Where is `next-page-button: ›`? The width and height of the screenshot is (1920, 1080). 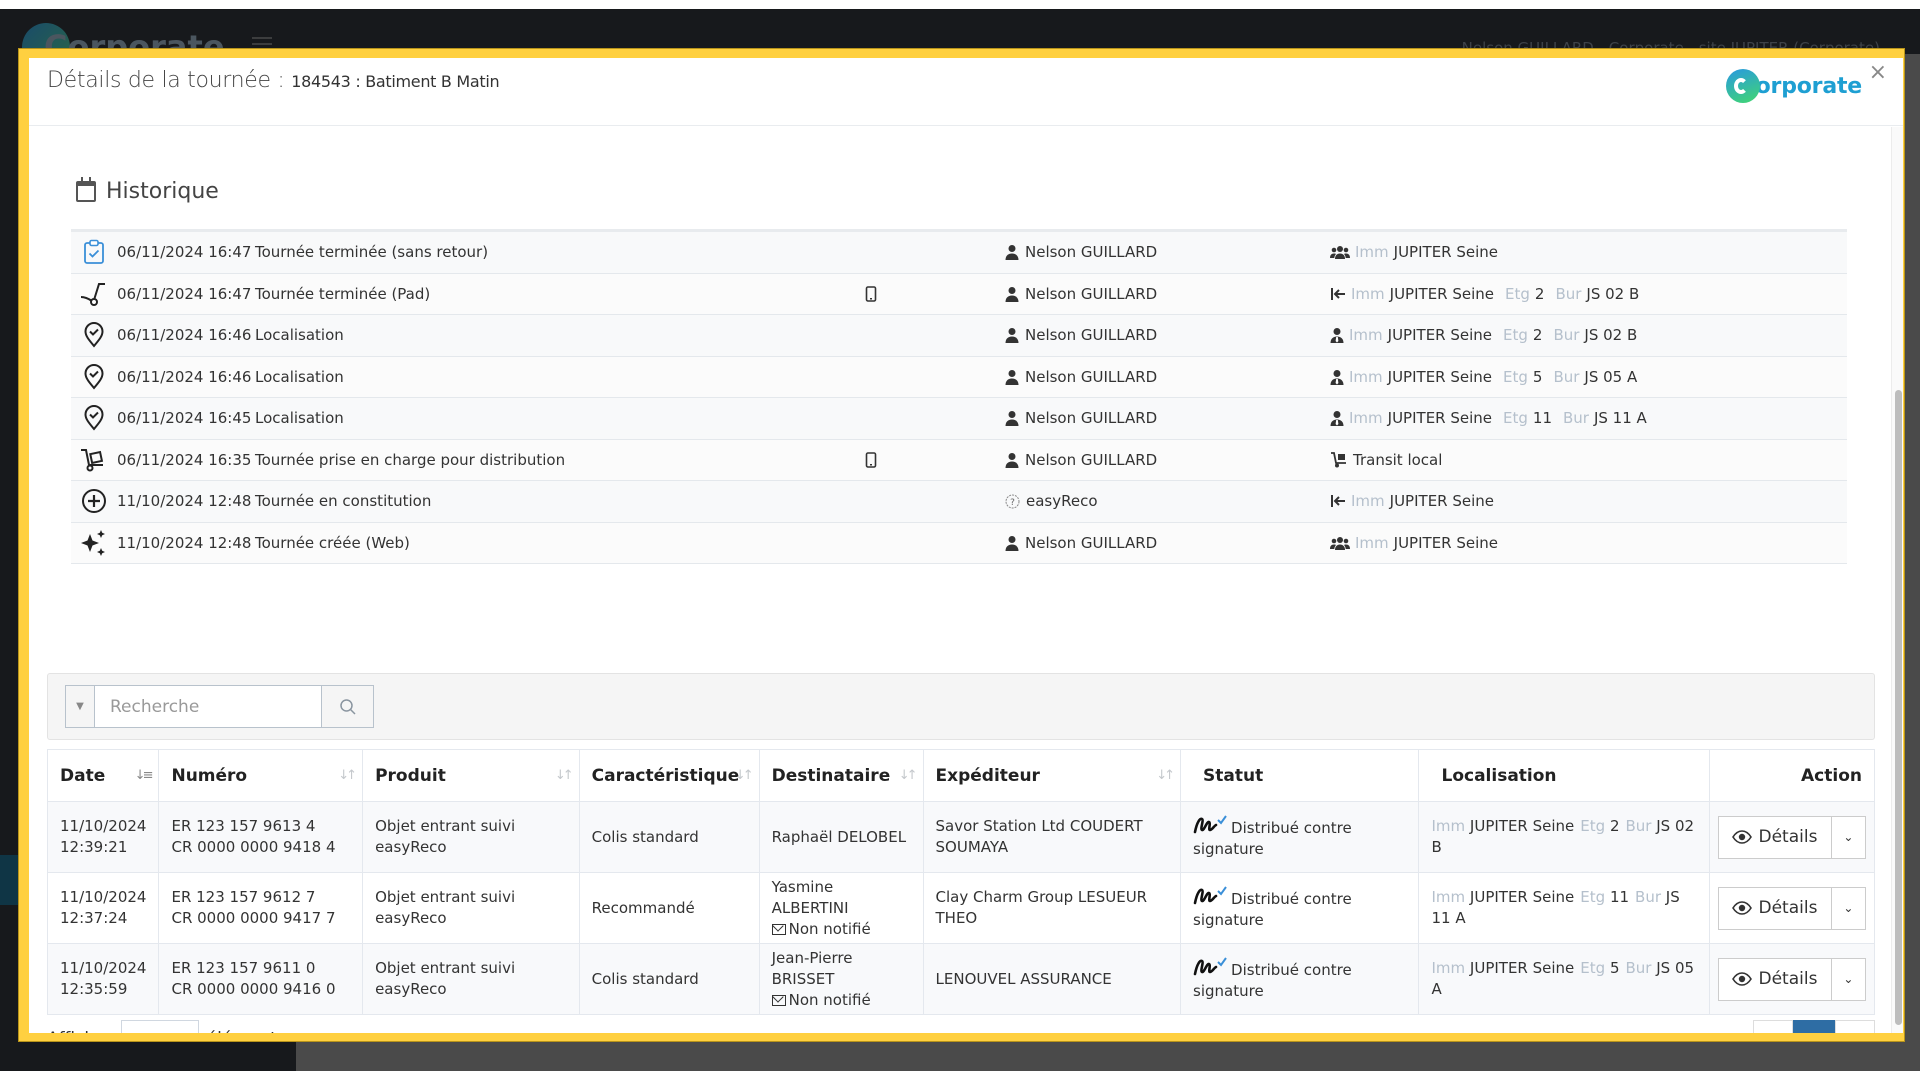
next-page-button: › is located at coordinates (1855, 1026).